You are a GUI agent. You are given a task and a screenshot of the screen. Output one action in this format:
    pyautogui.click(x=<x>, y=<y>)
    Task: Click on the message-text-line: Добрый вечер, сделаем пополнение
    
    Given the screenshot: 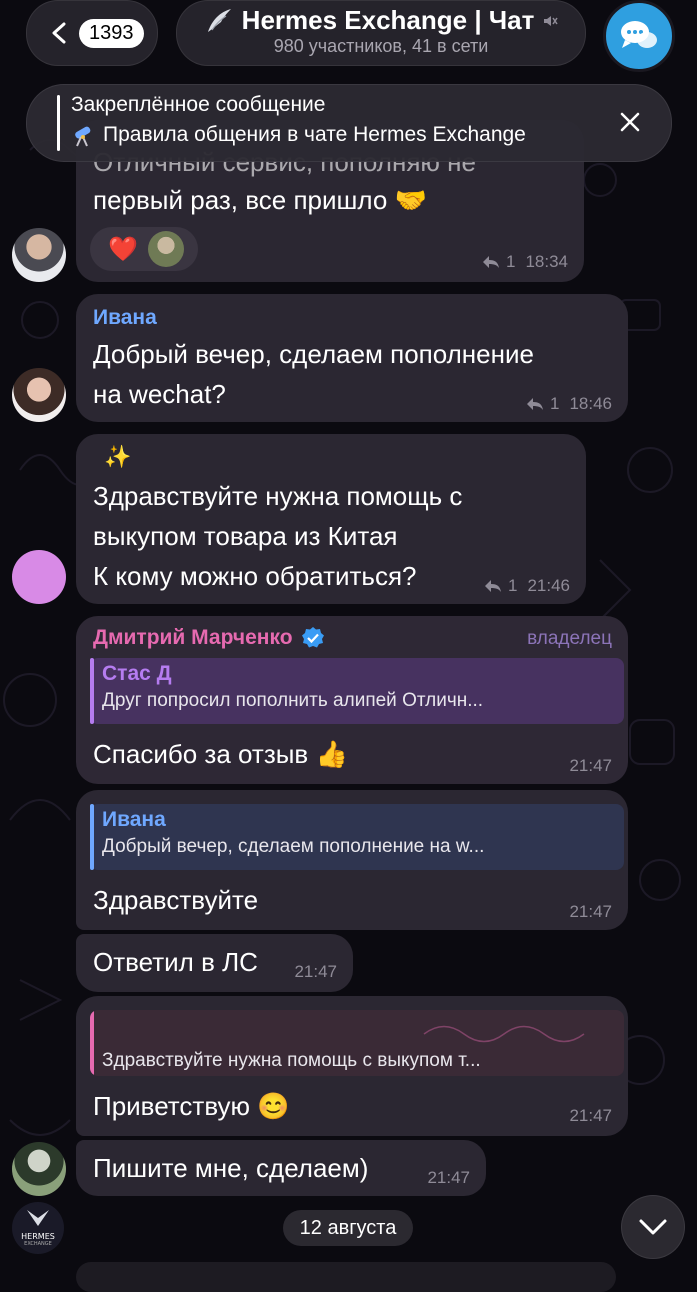 What is the action you would take?
    pyautogui.click(x=313, y=354)
    